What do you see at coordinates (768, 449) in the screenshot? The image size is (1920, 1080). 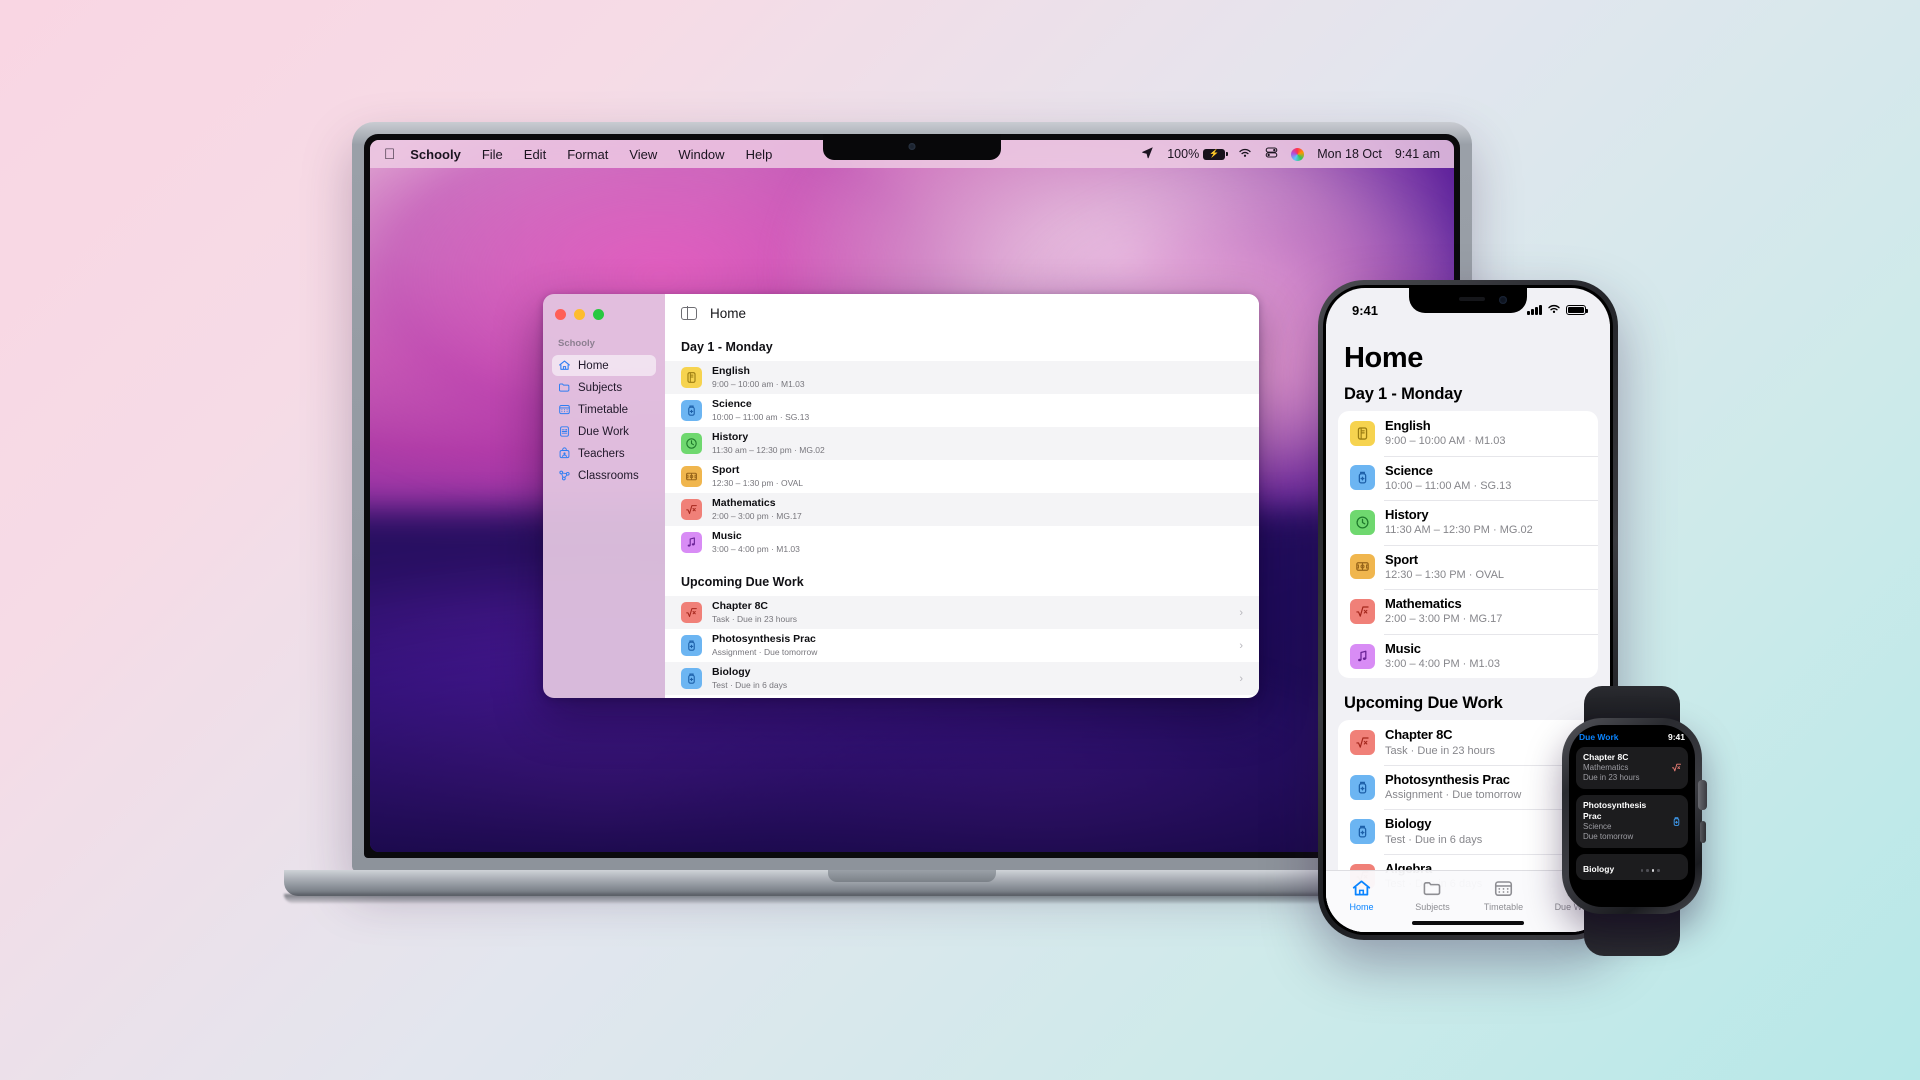 I see `list-item-subtitle: 11:30 am – 12:30 pm · MG.02` at bounding box center [768, 449].